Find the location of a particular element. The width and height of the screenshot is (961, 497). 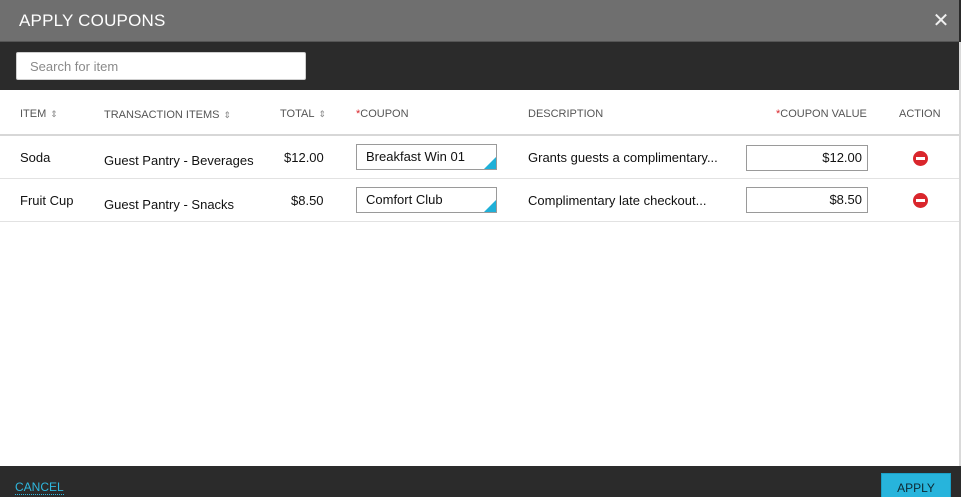

coupon-select: Breakfast Win 01 is located at coordinates (426, 157).